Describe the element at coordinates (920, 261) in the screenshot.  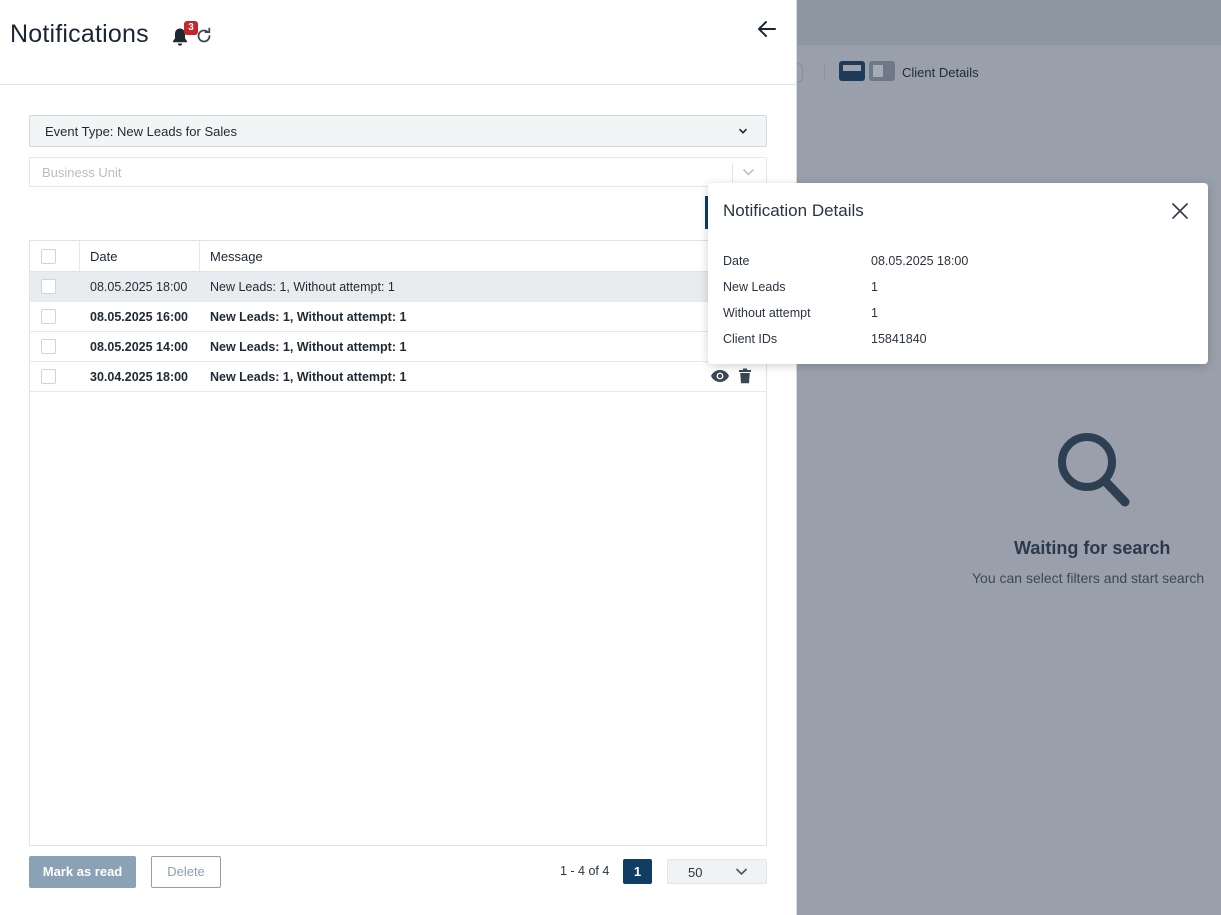
I see `detail-value-date: 08.05.2025 18:00` at that location.